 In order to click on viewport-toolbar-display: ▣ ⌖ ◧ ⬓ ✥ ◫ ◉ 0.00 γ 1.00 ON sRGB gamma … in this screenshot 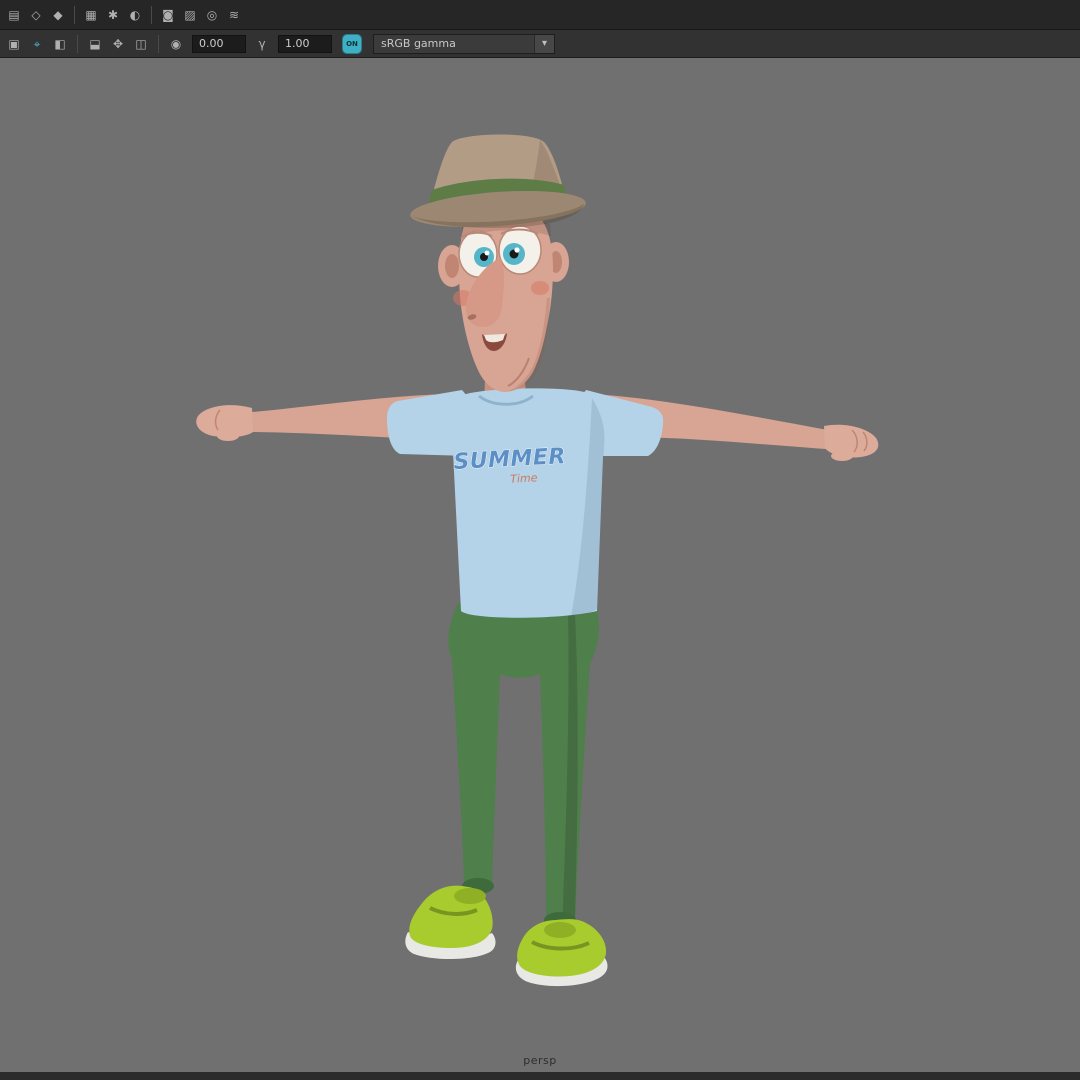, I will do `click(540, 44)`.